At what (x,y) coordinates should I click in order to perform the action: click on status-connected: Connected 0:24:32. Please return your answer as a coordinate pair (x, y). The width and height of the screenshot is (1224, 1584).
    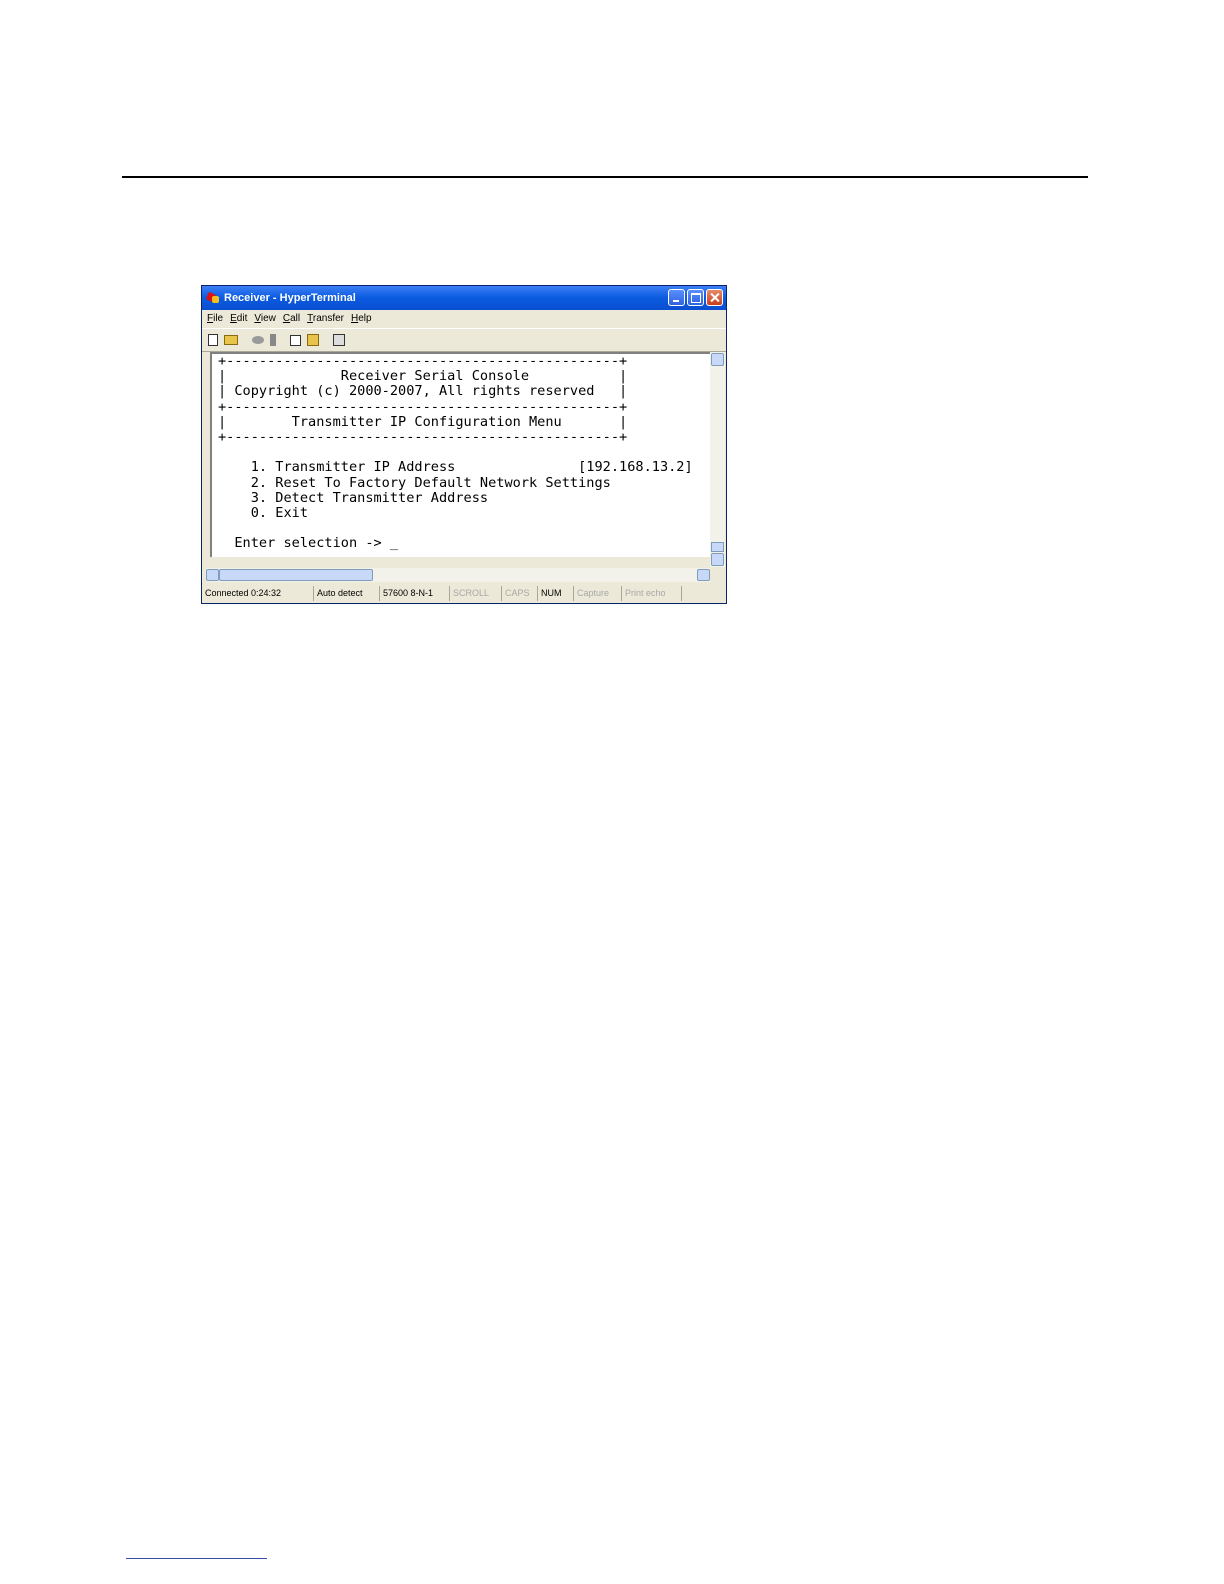
    Looking at the image, I should click on (258, 593).